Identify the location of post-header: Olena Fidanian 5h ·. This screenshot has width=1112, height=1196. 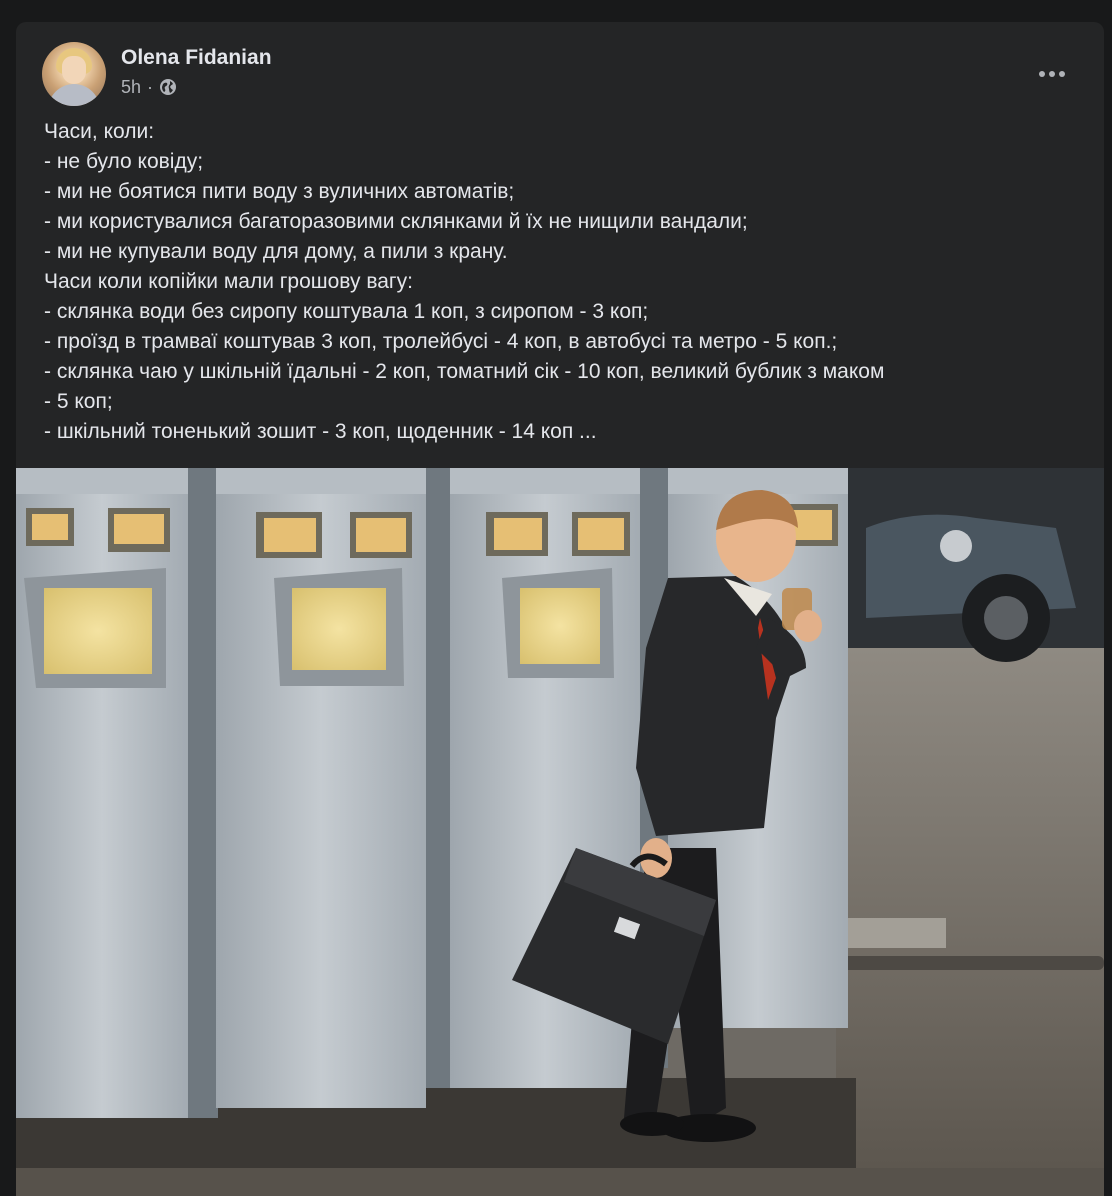
(557, 74).